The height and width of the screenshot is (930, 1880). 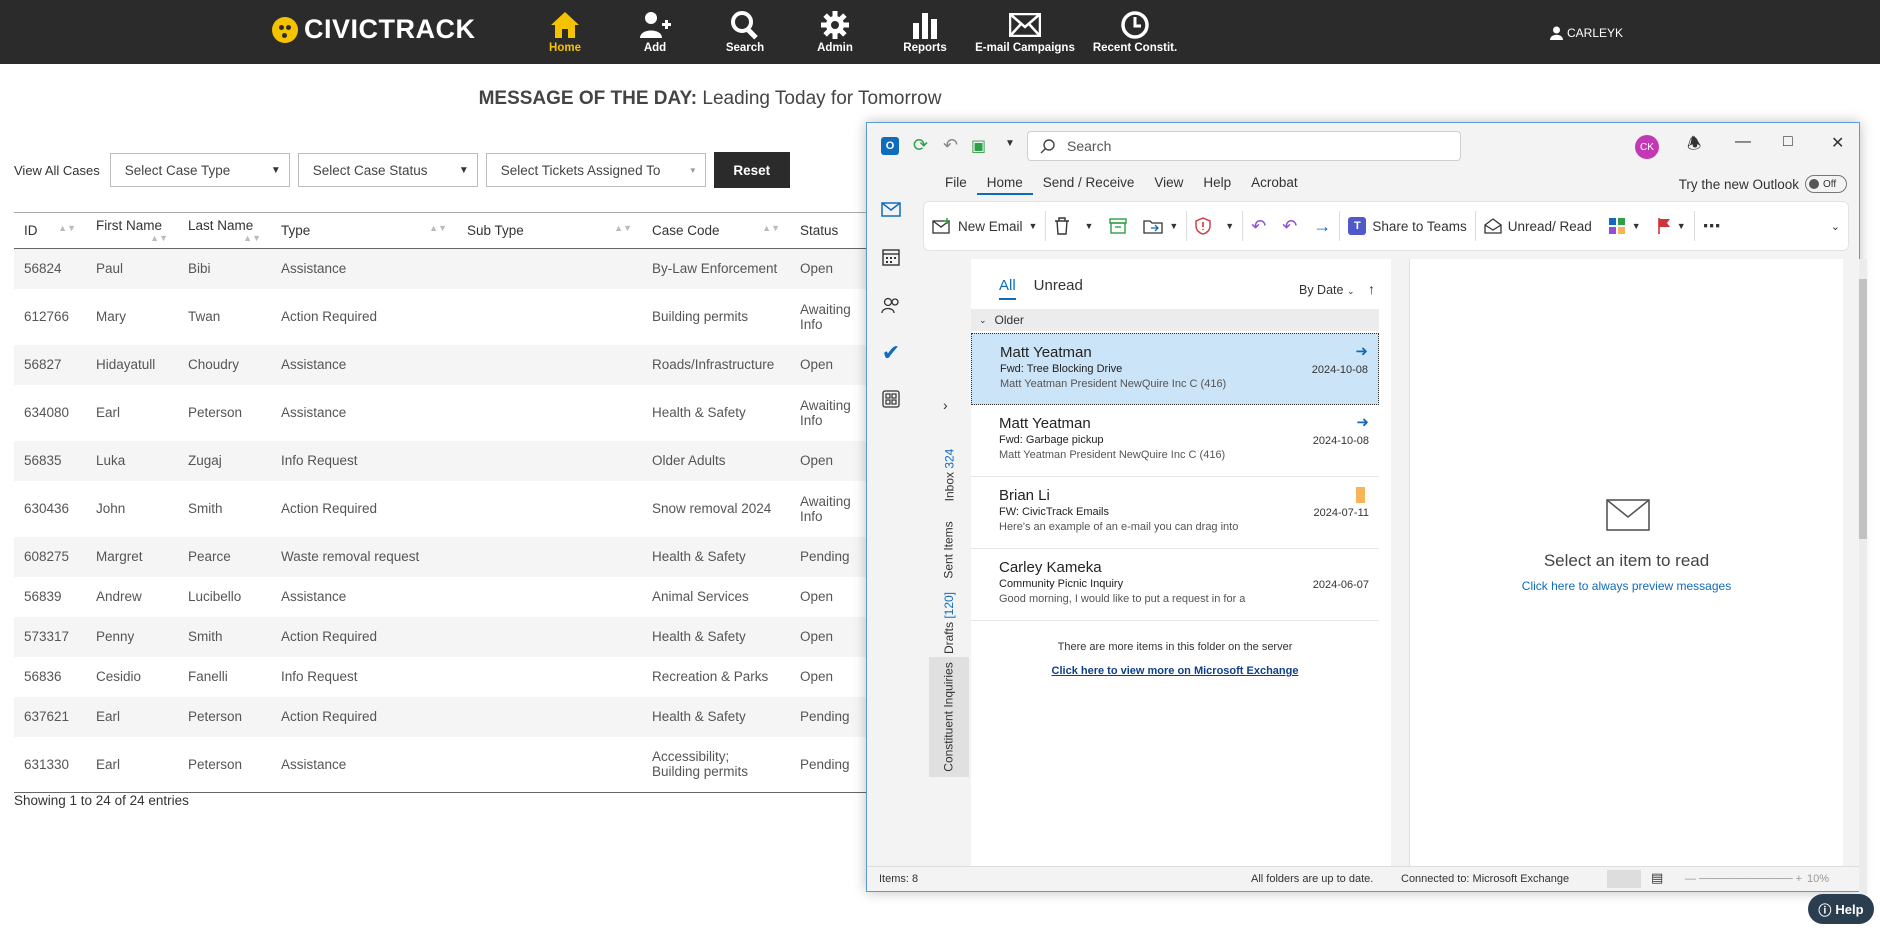 I want to click on archive-button, so click(x=1118, y=226).